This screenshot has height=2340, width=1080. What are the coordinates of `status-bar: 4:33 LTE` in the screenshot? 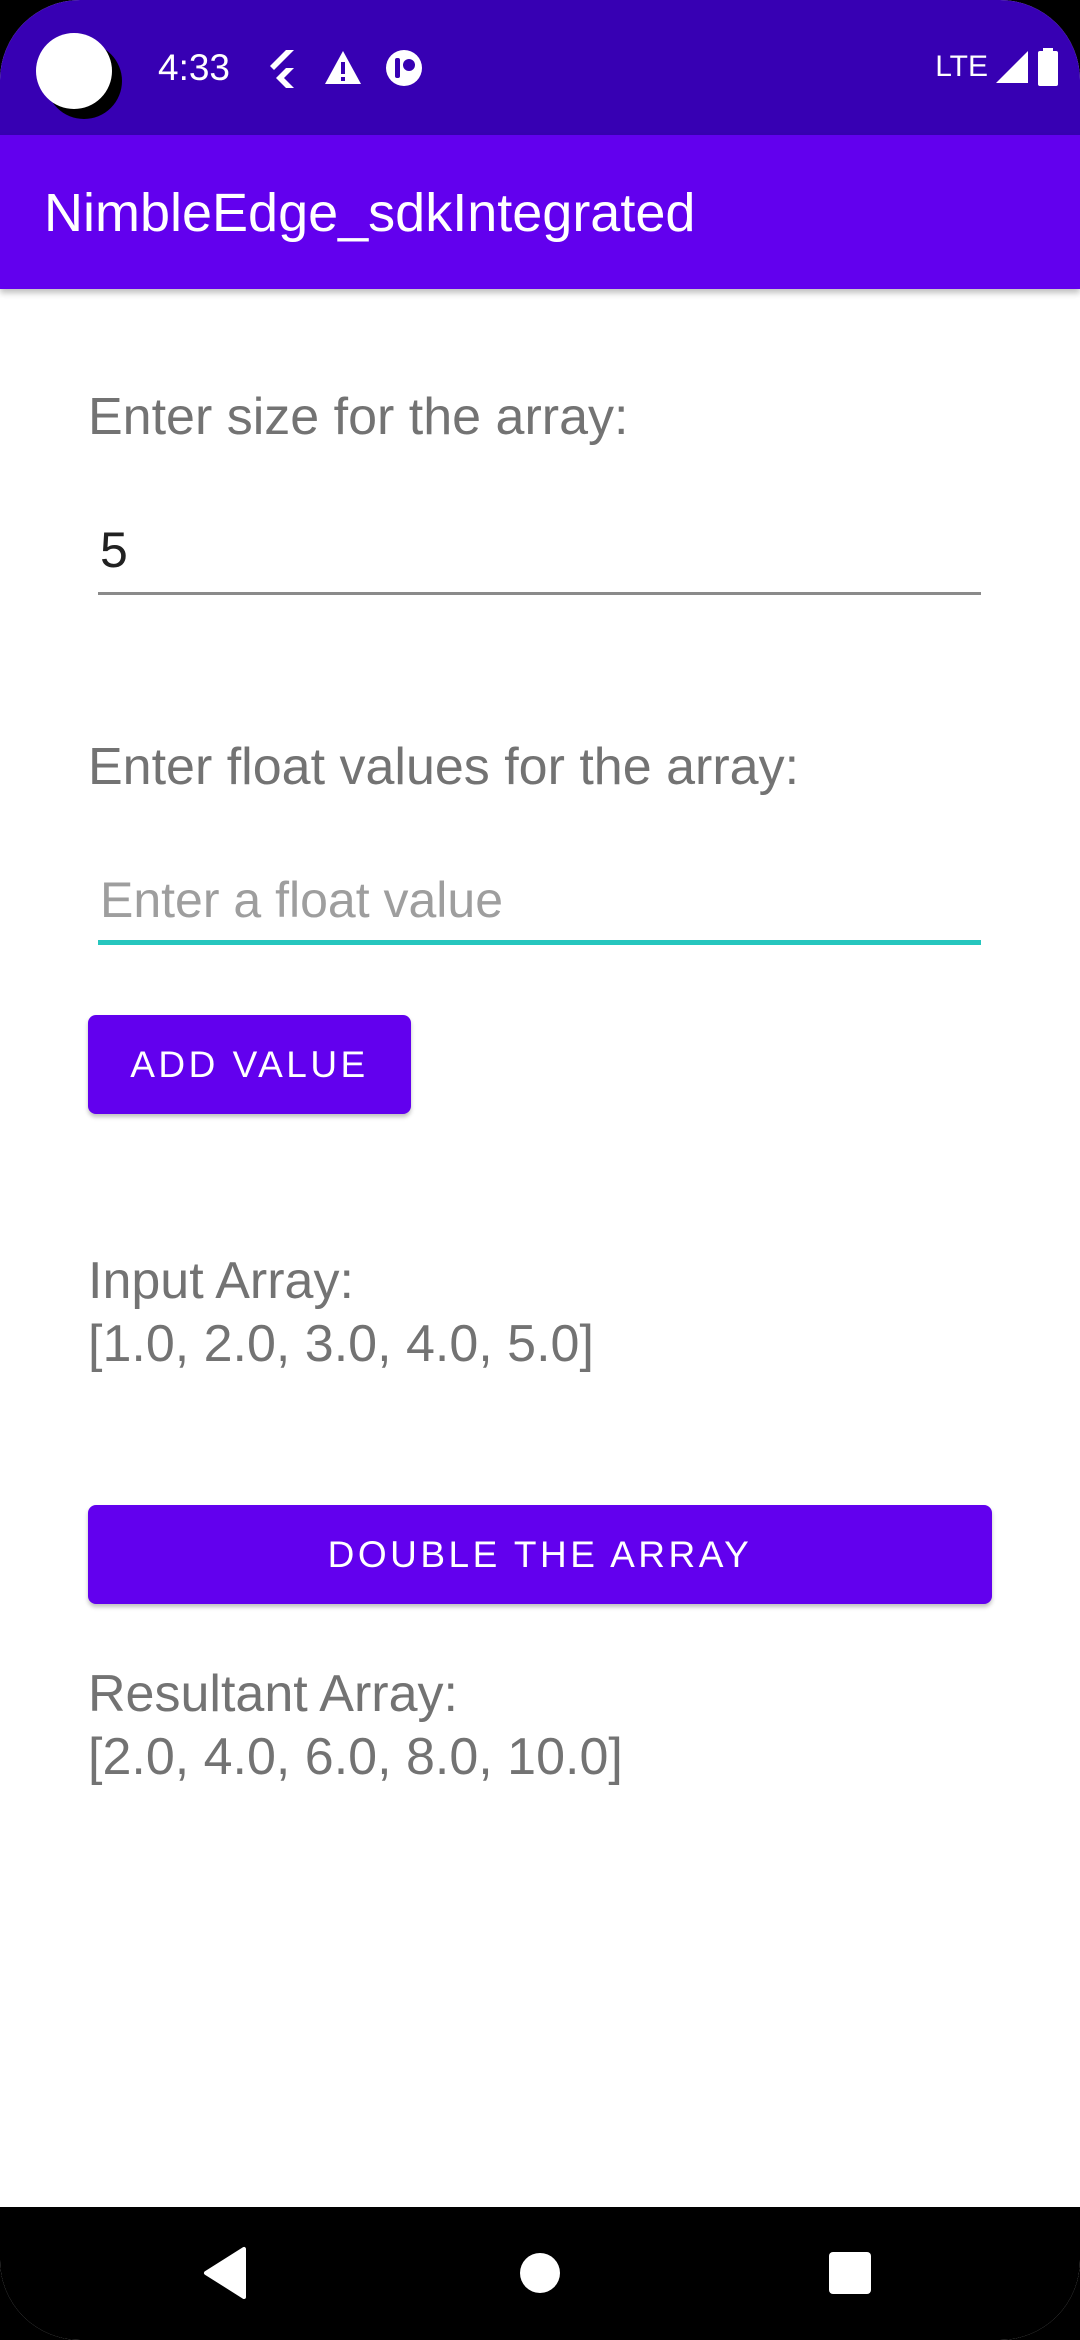 It's located at (540, 67).